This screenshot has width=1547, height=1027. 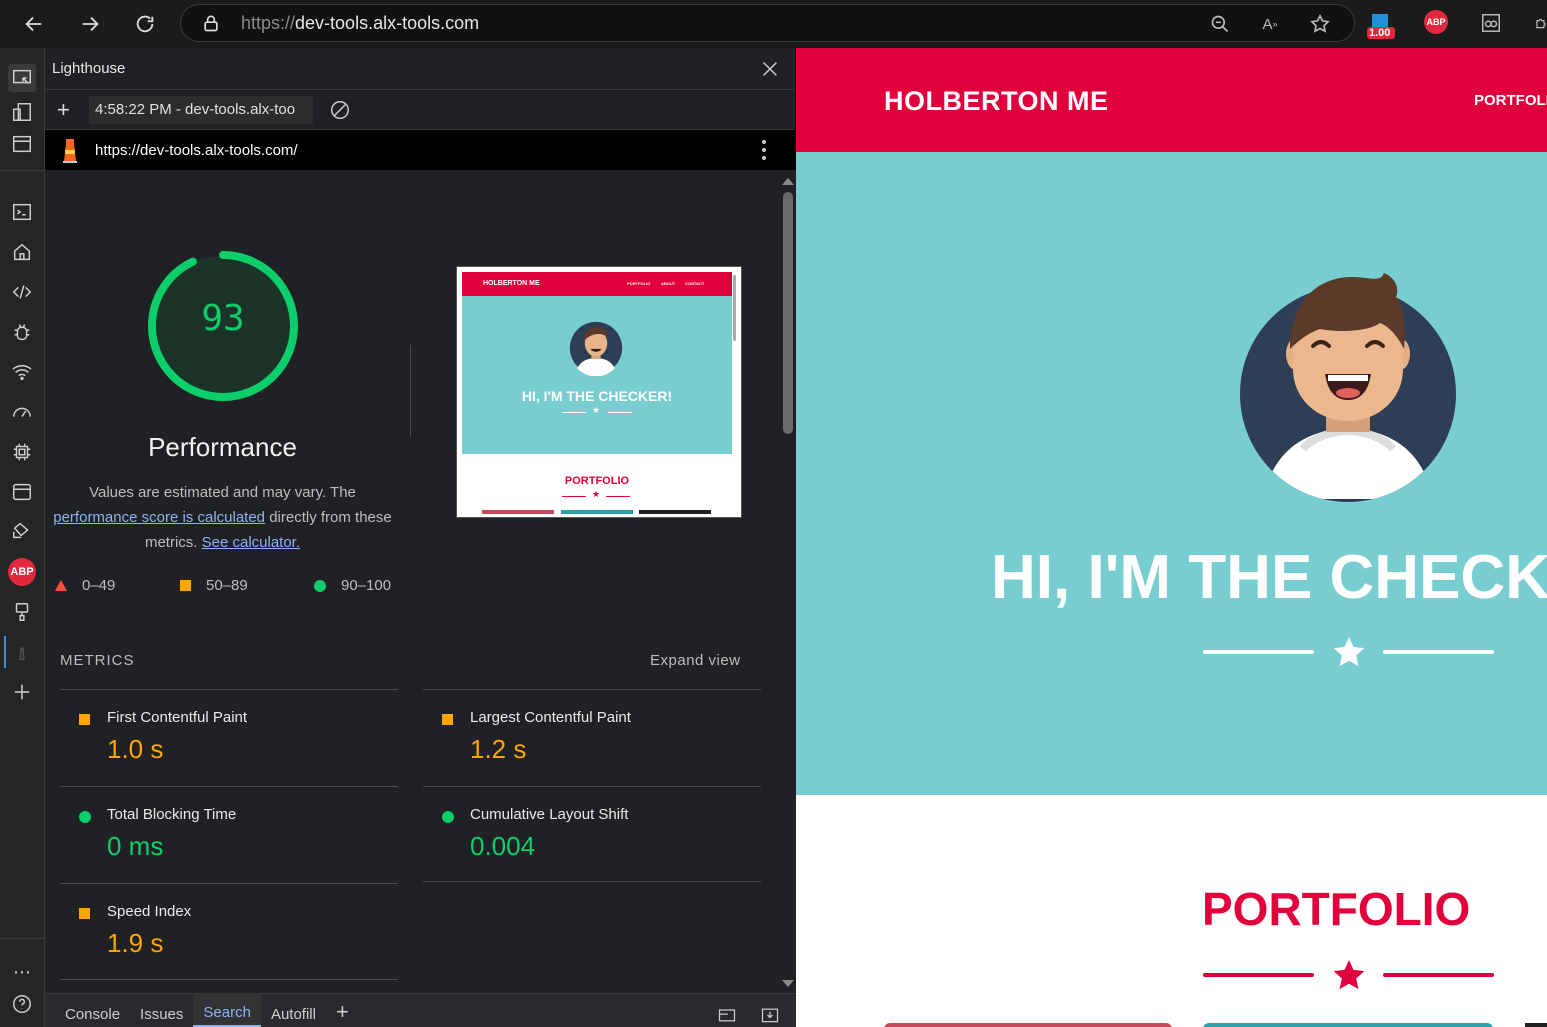 I want to click on css-overview-icon, so click(x=22, y=530).